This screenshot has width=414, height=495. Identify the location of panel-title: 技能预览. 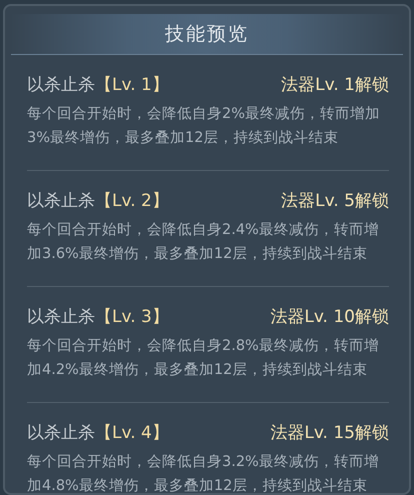
(207, 34).